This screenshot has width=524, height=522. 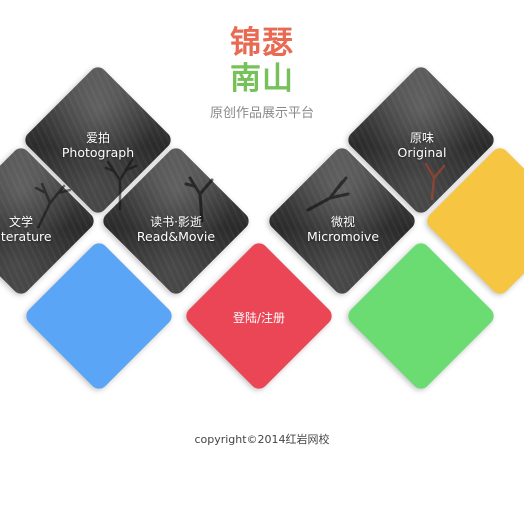 What do you see at coordinates (262, 43) in the screenshot?
I see `logo-line1: 锦瑟` at bounding box center [262, 43].